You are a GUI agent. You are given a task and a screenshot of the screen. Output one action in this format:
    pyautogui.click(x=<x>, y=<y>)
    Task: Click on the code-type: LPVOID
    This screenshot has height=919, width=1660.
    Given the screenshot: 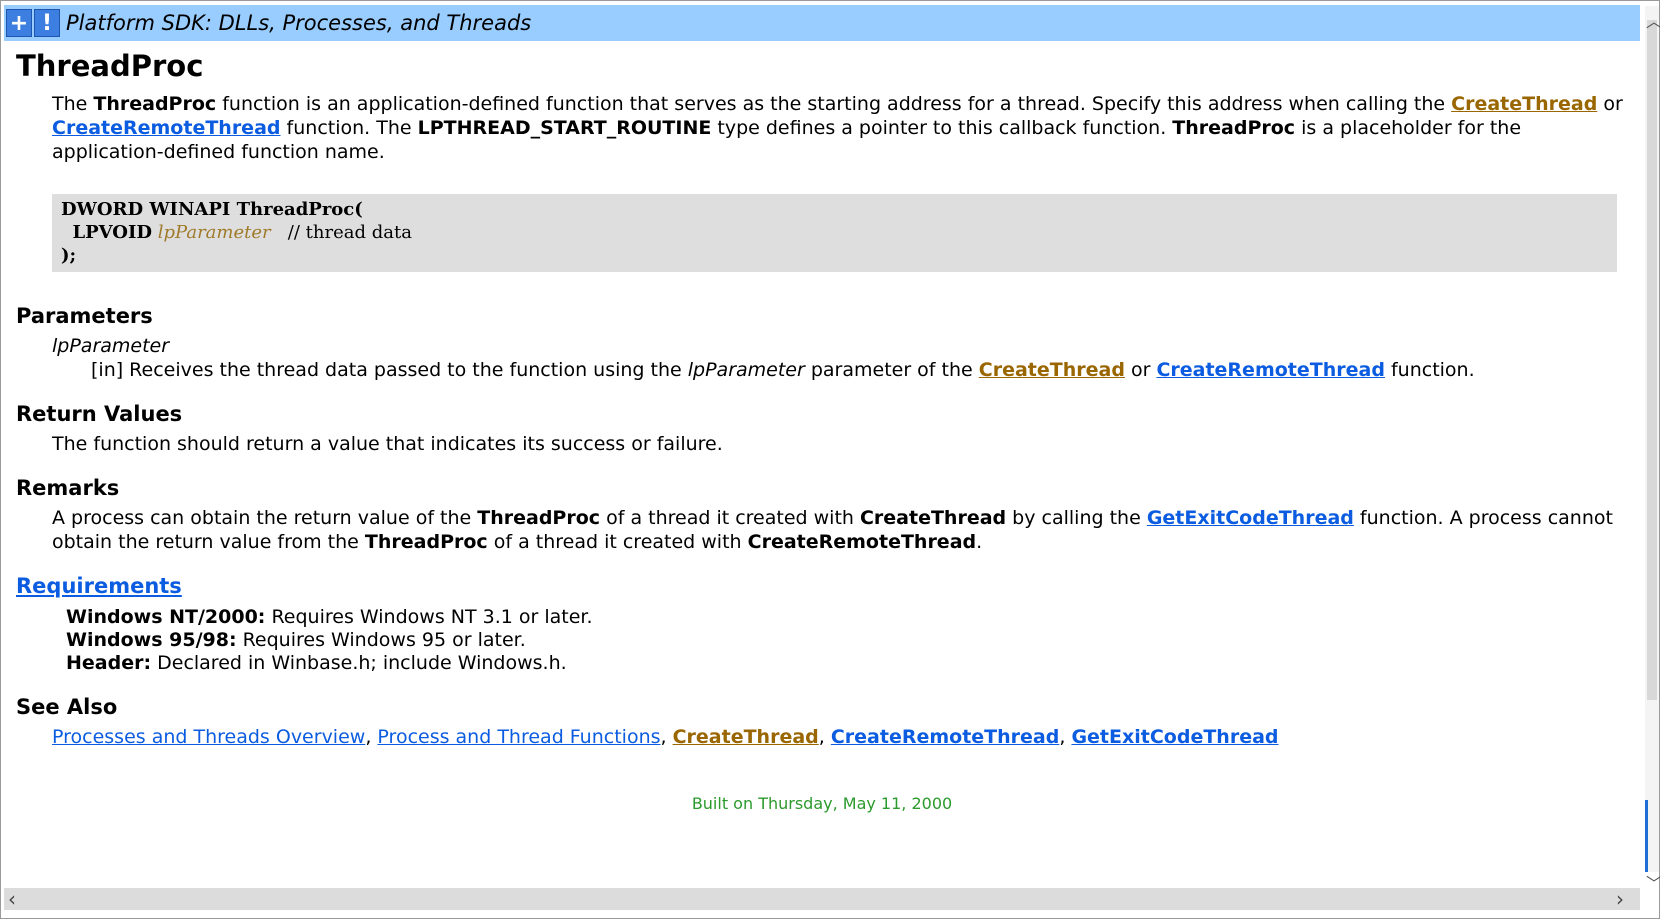 What is the action you would take?
    pyautogui.click(x=112, y=232)
    